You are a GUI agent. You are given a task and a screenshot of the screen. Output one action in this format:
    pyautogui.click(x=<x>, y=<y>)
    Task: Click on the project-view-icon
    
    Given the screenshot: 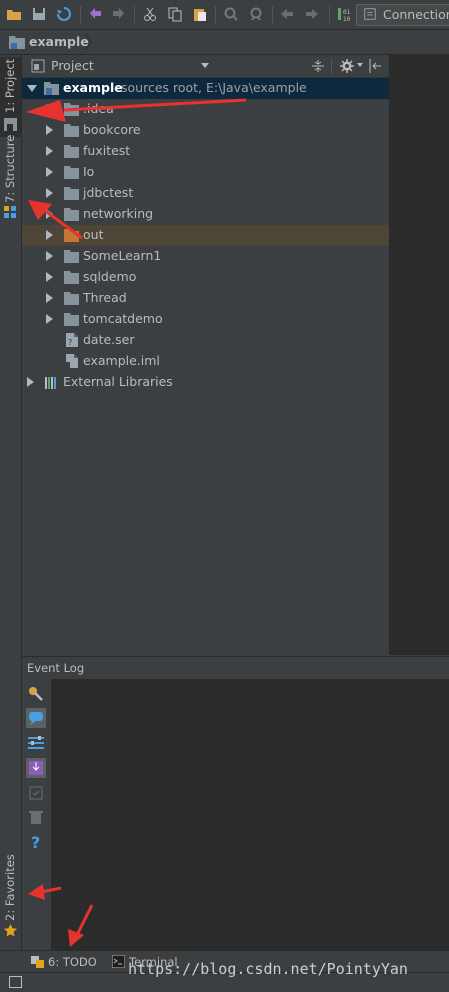 What is the action you would take?
    pyautogui.click(x=38, y=66)
    